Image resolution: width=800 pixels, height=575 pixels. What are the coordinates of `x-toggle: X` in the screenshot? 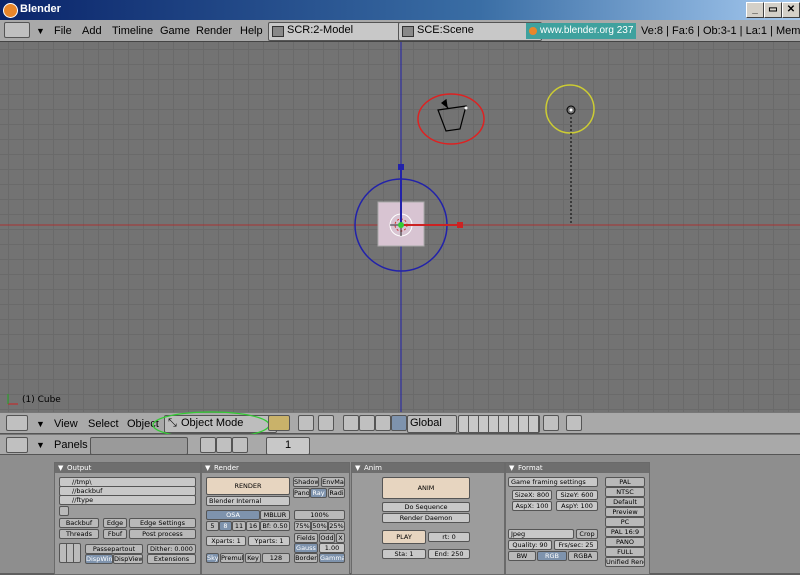 It's located at (340, 538).